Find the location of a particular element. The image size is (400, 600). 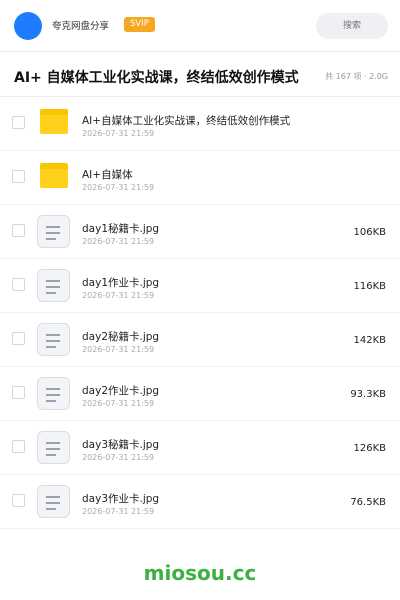

list-item: day3作业卡.jpg 2026-07-31 21:59 76.5KB is located at coordinates (200, 502).